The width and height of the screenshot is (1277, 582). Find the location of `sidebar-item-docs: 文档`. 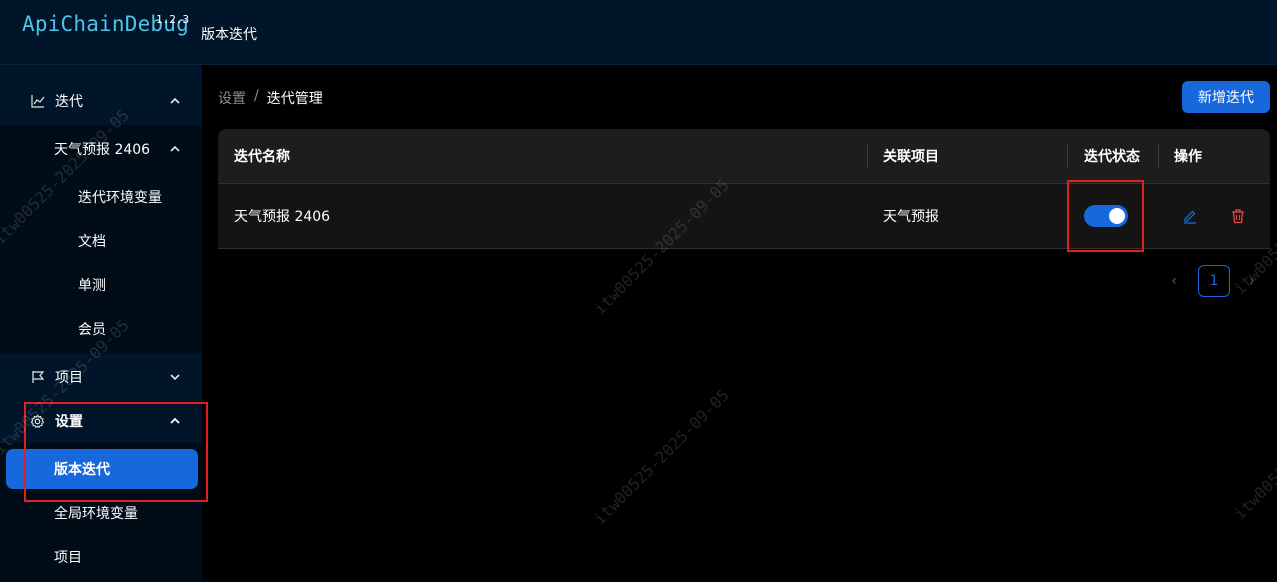

sidebar-item-docs: 文档 is located at coordinates (101, 241).